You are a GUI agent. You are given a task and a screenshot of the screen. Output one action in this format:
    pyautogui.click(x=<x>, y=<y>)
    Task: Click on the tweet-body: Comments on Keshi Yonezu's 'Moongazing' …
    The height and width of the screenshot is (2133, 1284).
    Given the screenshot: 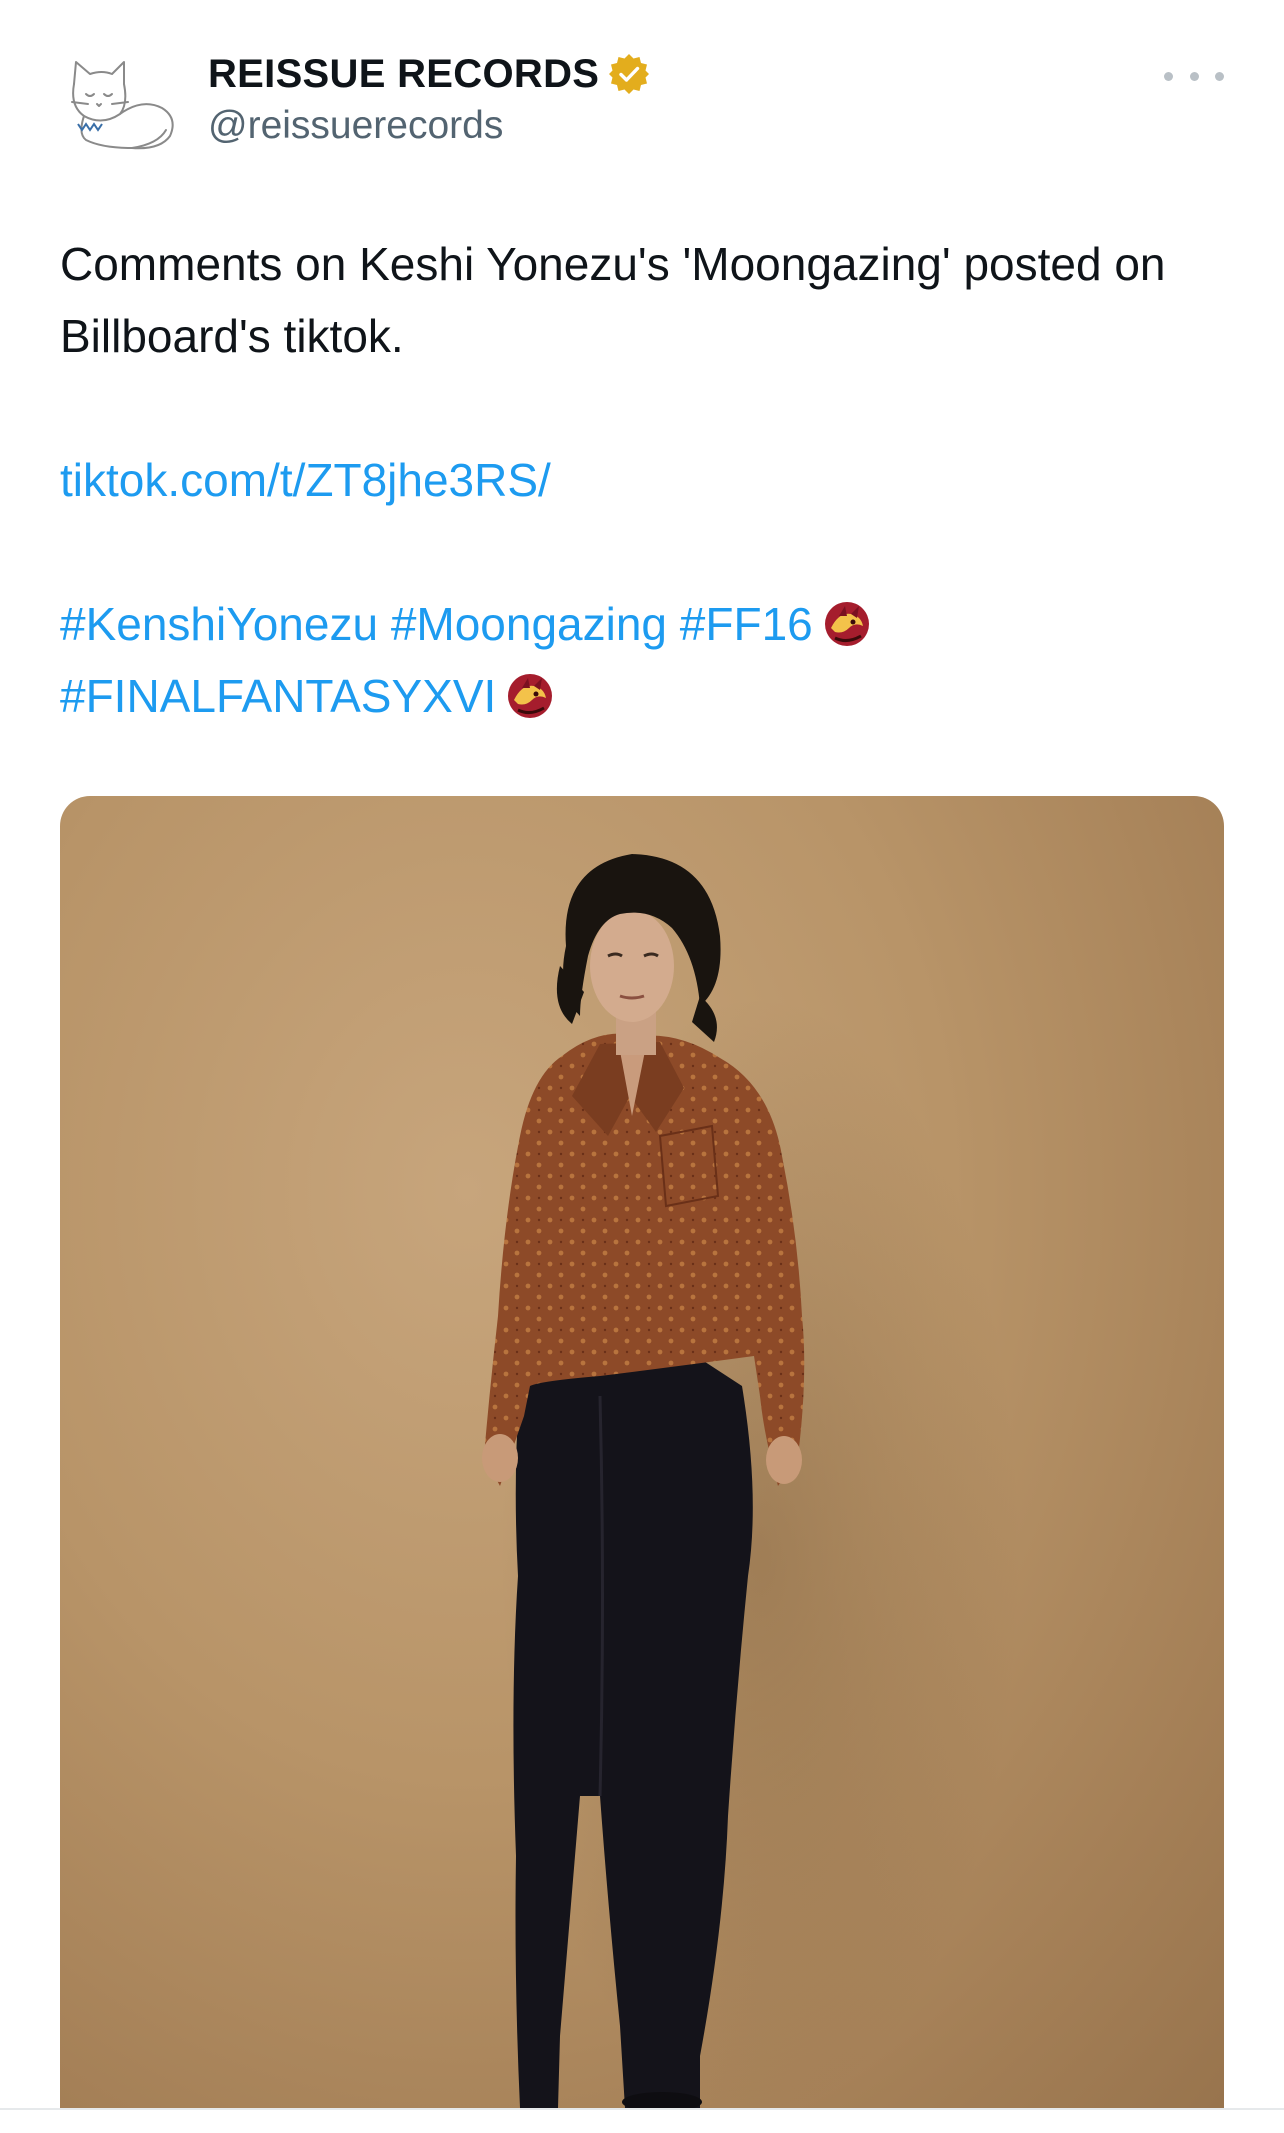 What is the action you would take?
    pyautogui.click(x=613, y=300)
    